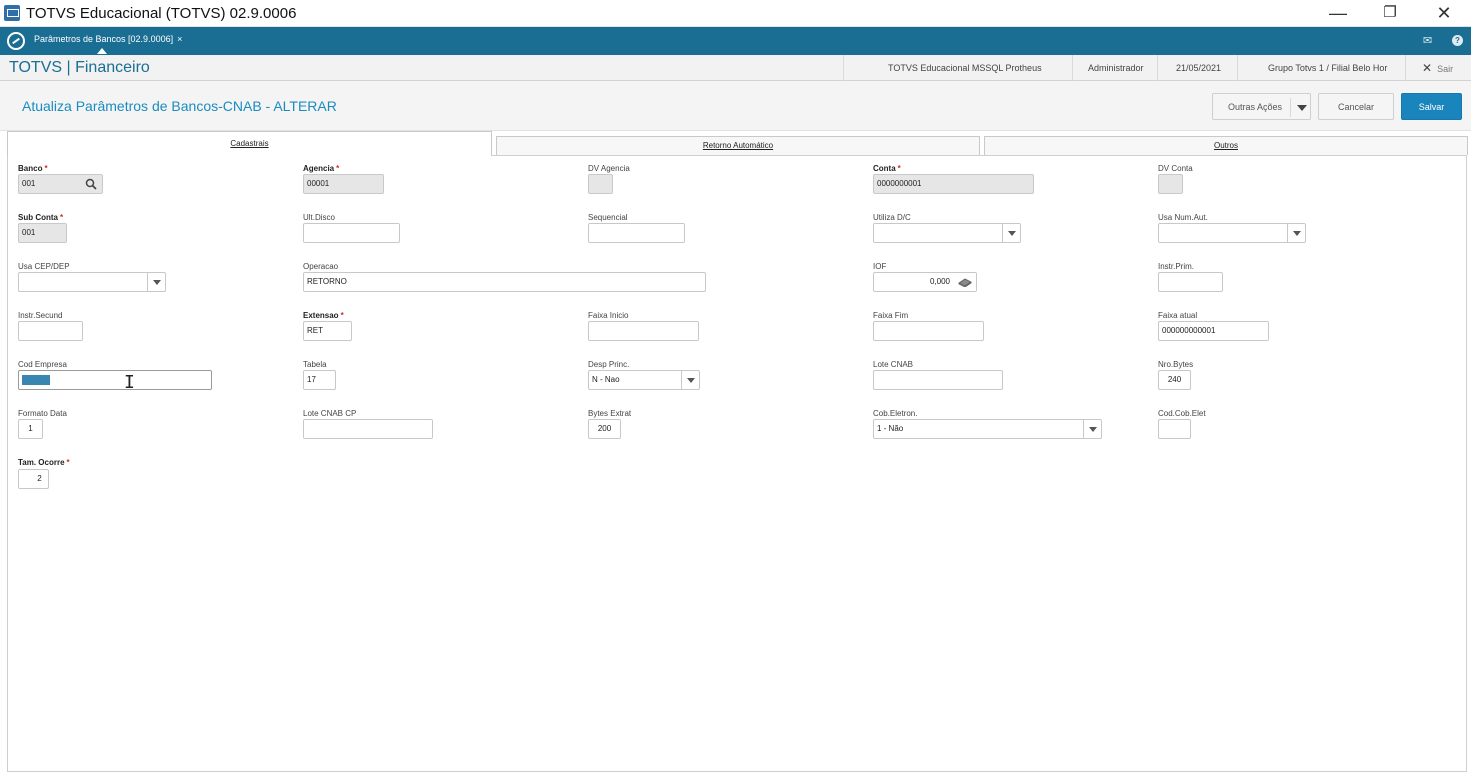 The width and height of the screenshot is (1471, 782). What do you see at coordinates (1178, 315) in the screenshot?
I see `field-label: Faixa atual` at bounding box center [1178, 315].